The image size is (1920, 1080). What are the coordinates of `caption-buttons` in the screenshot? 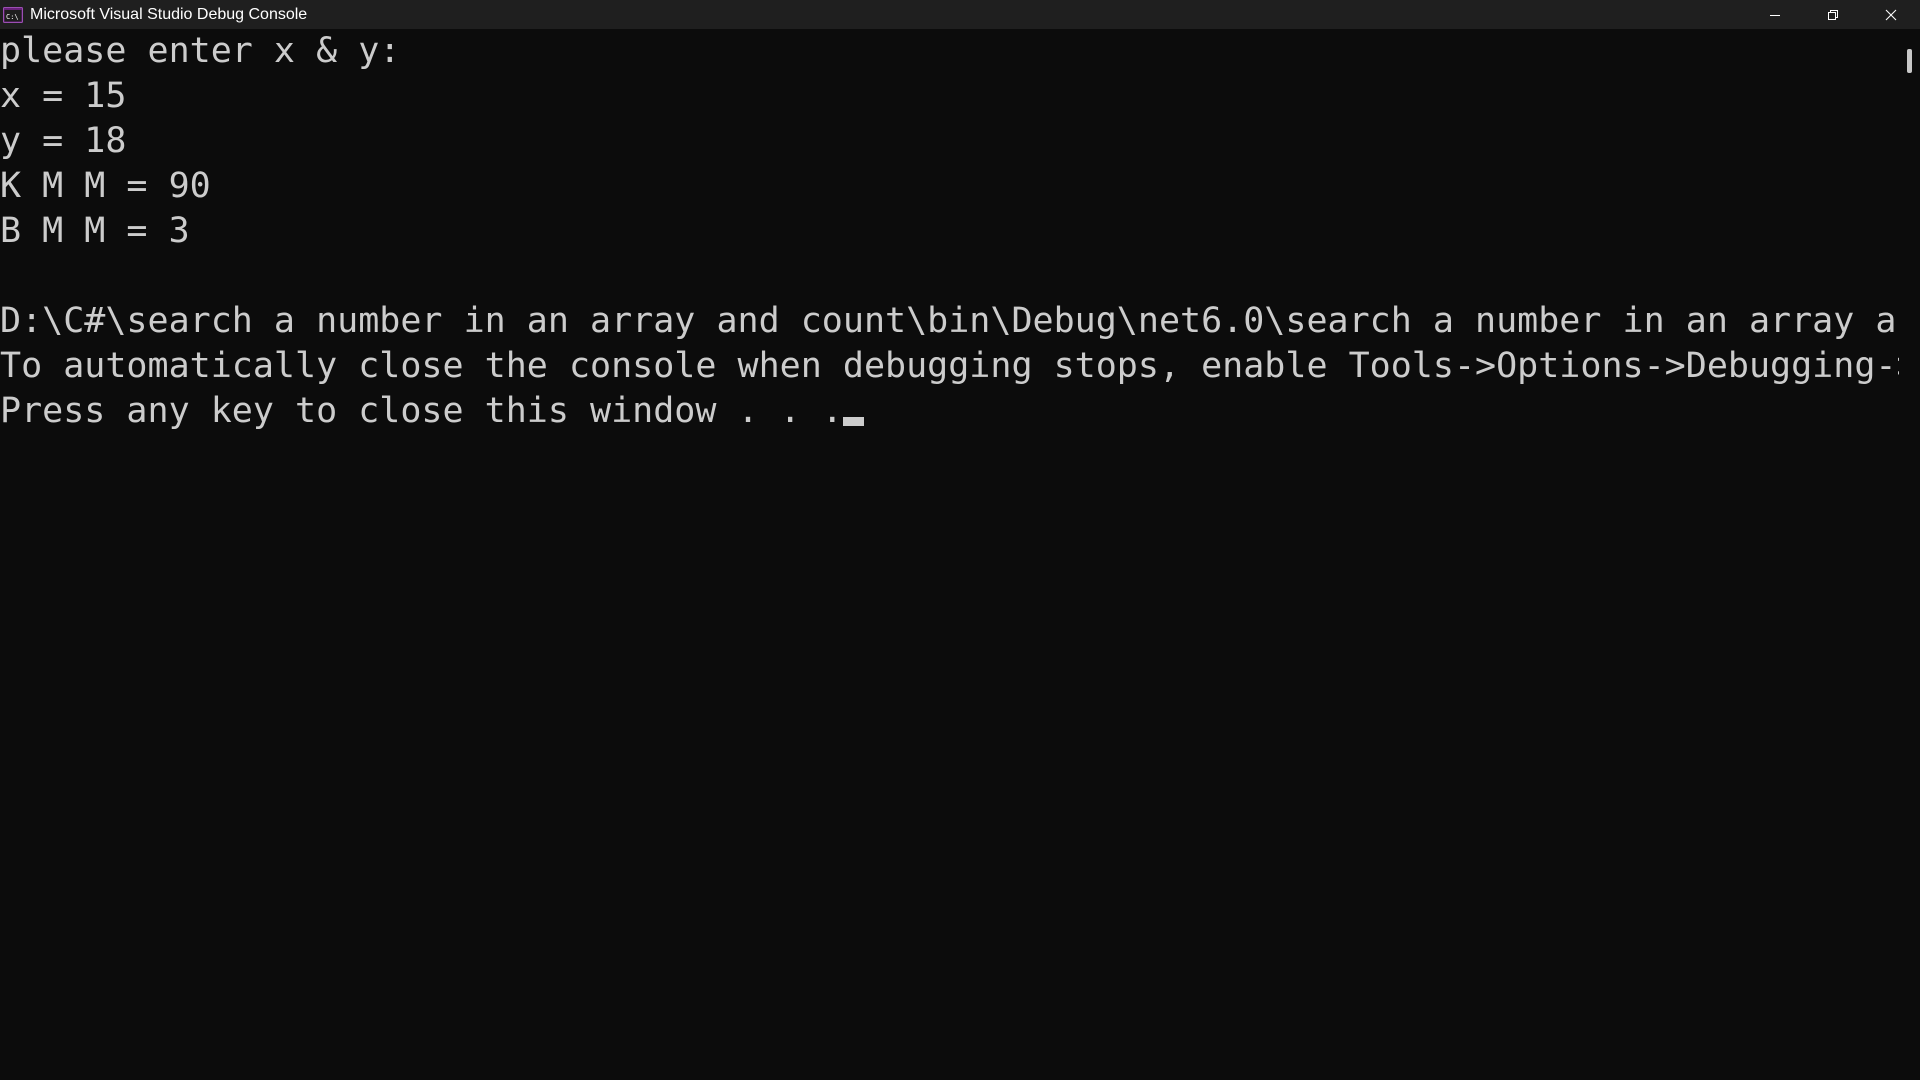 It's located at (1833, 14).